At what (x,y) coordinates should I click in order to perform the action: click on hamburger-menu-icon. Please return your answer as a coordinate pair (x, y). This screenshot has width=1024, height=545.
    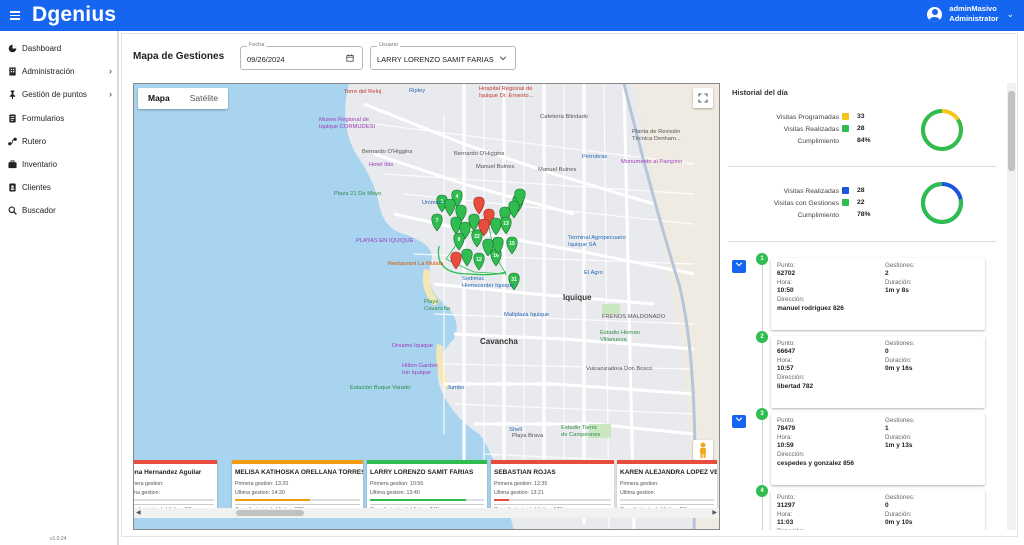
    Looking at the image, I should click on (15, 15).